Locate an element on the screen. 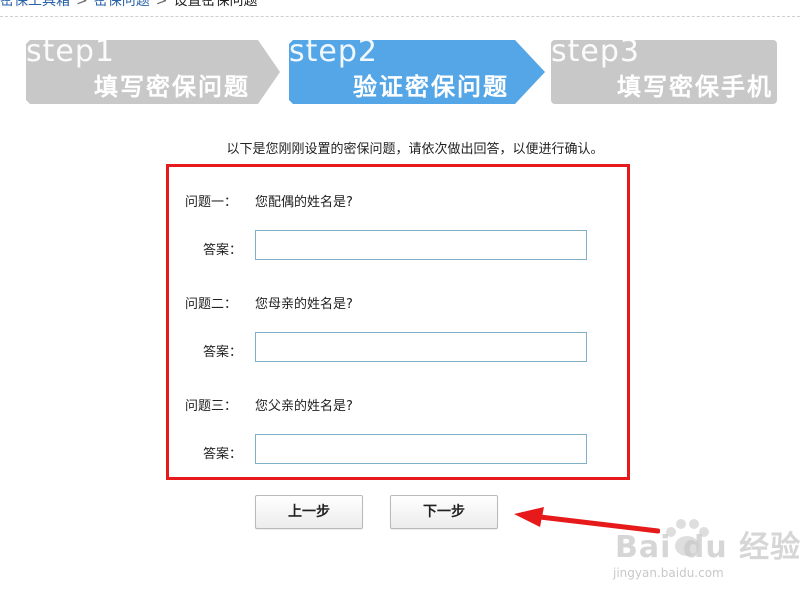  step-2-title: 验证密保问题 is located at coordinates (431, 87).